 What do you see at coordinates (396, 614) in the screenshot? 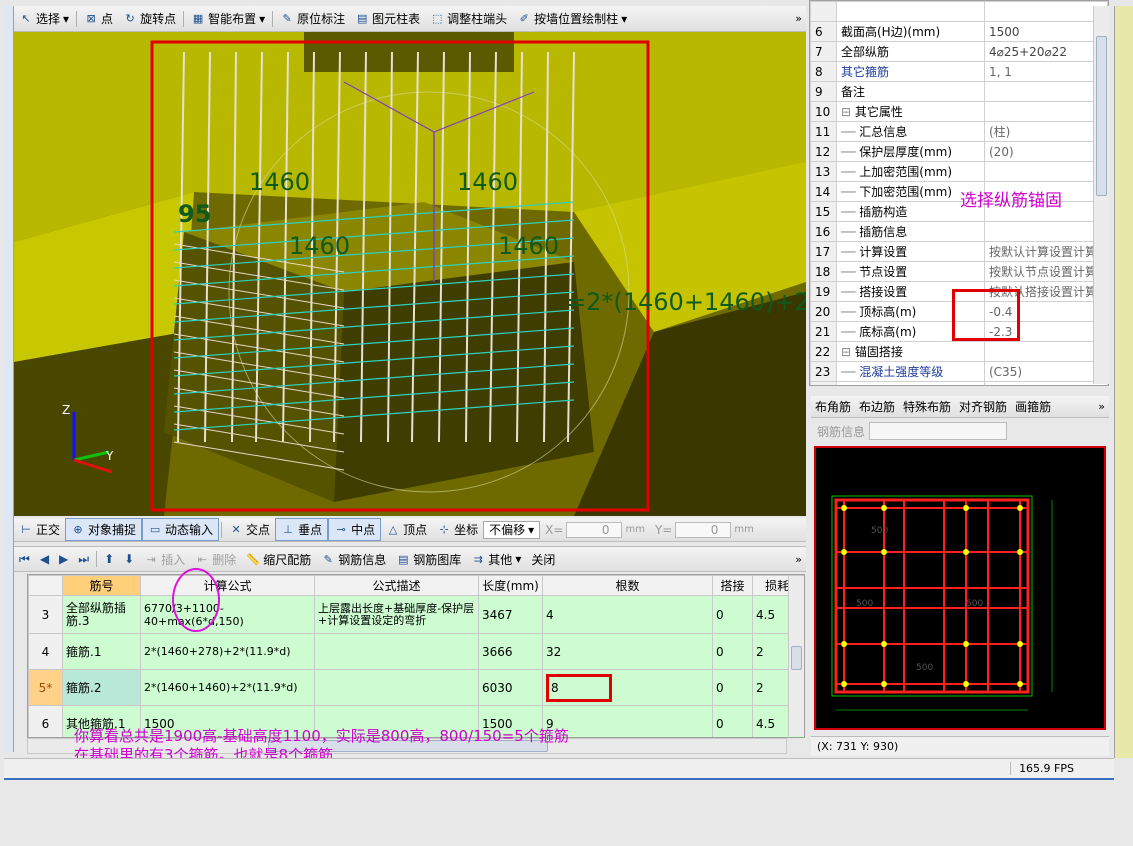
I see `cell-desc: 上层露出长度+基础厚度-保护层+计算设置设定的弯折` at bounding box center [396, 614].